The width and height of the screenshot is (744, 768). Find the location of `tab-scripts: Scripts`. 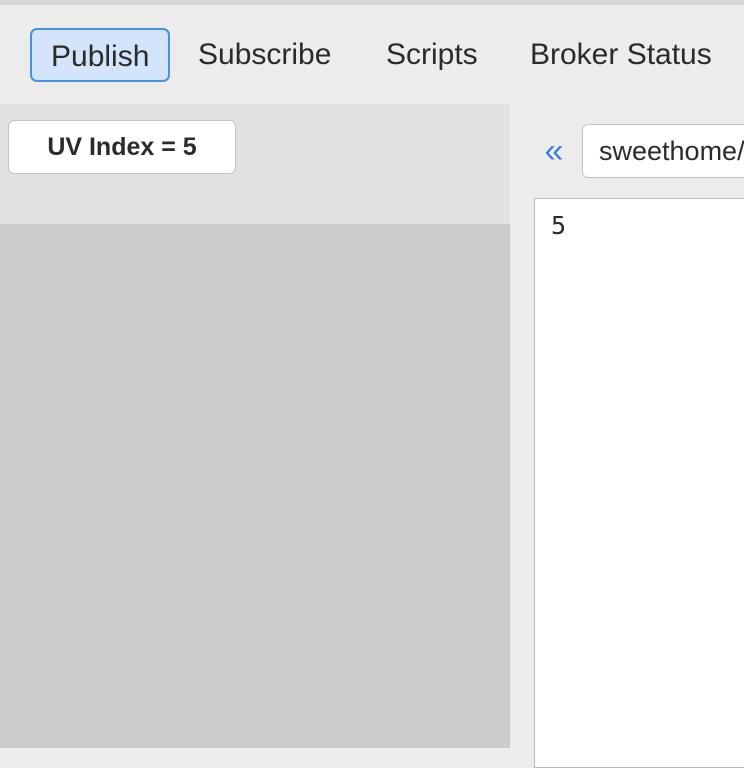

tab-scripts: Scripts is located at coordinates (432, 55).